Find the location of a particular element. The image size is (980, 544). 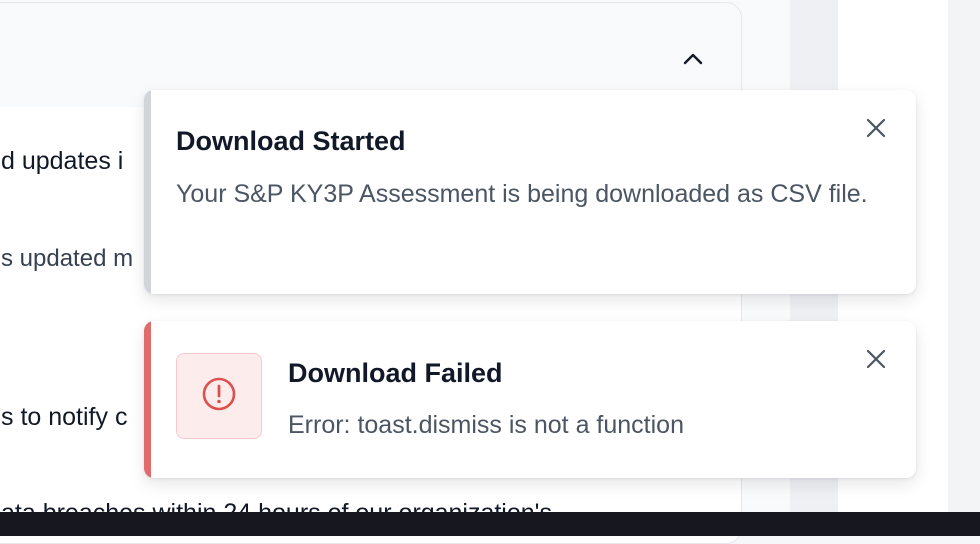

content-line: s to notify c is located at coordinates (64, 417).